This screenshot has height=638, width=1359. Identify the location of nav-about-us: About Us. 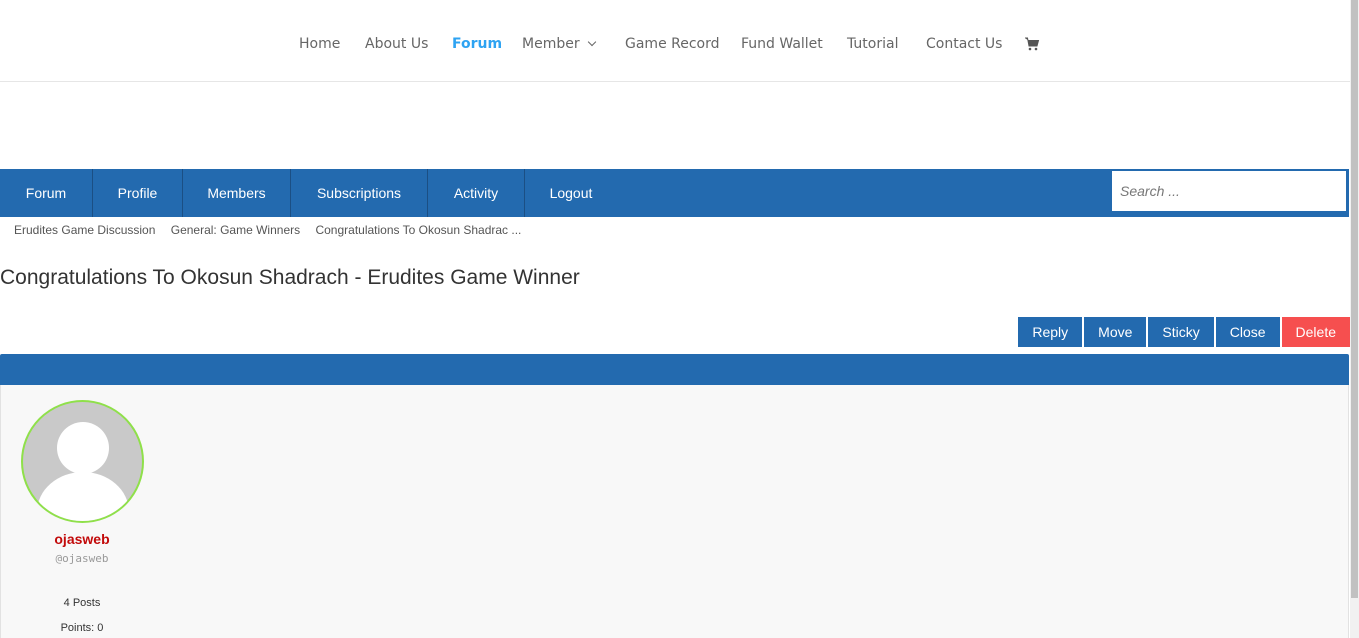
(396, 44).